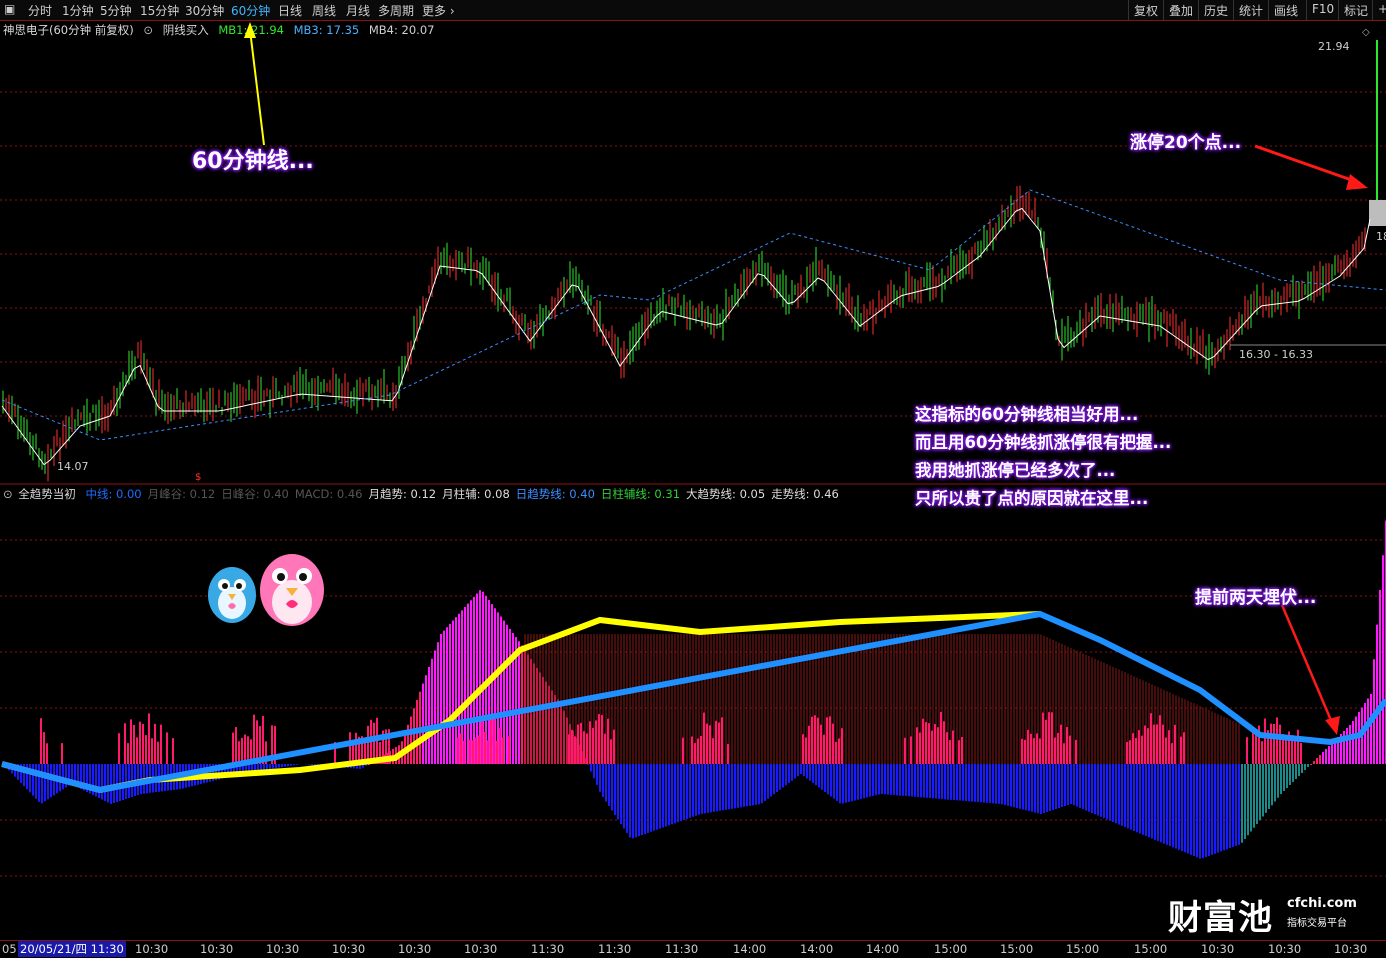  What do you see at coordinates (9, 949) in the screenshot?
I see `time-axis-start: 05` at bounding box center [9, 949].